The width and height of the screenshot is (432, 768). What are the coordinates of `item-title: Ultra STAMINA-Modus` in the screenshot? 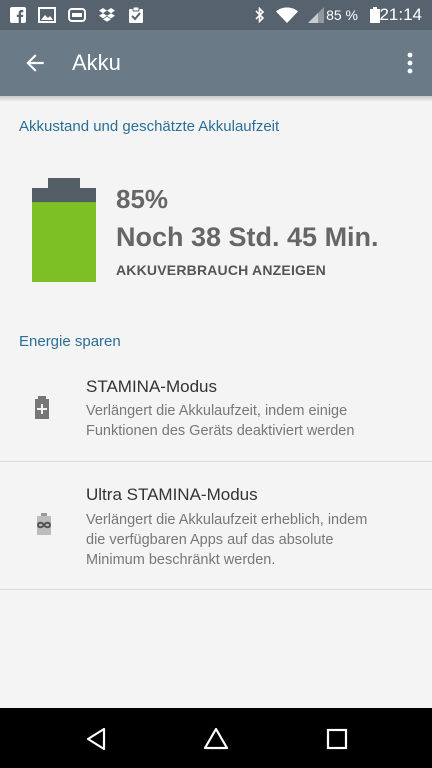 It's located at (172, 494).